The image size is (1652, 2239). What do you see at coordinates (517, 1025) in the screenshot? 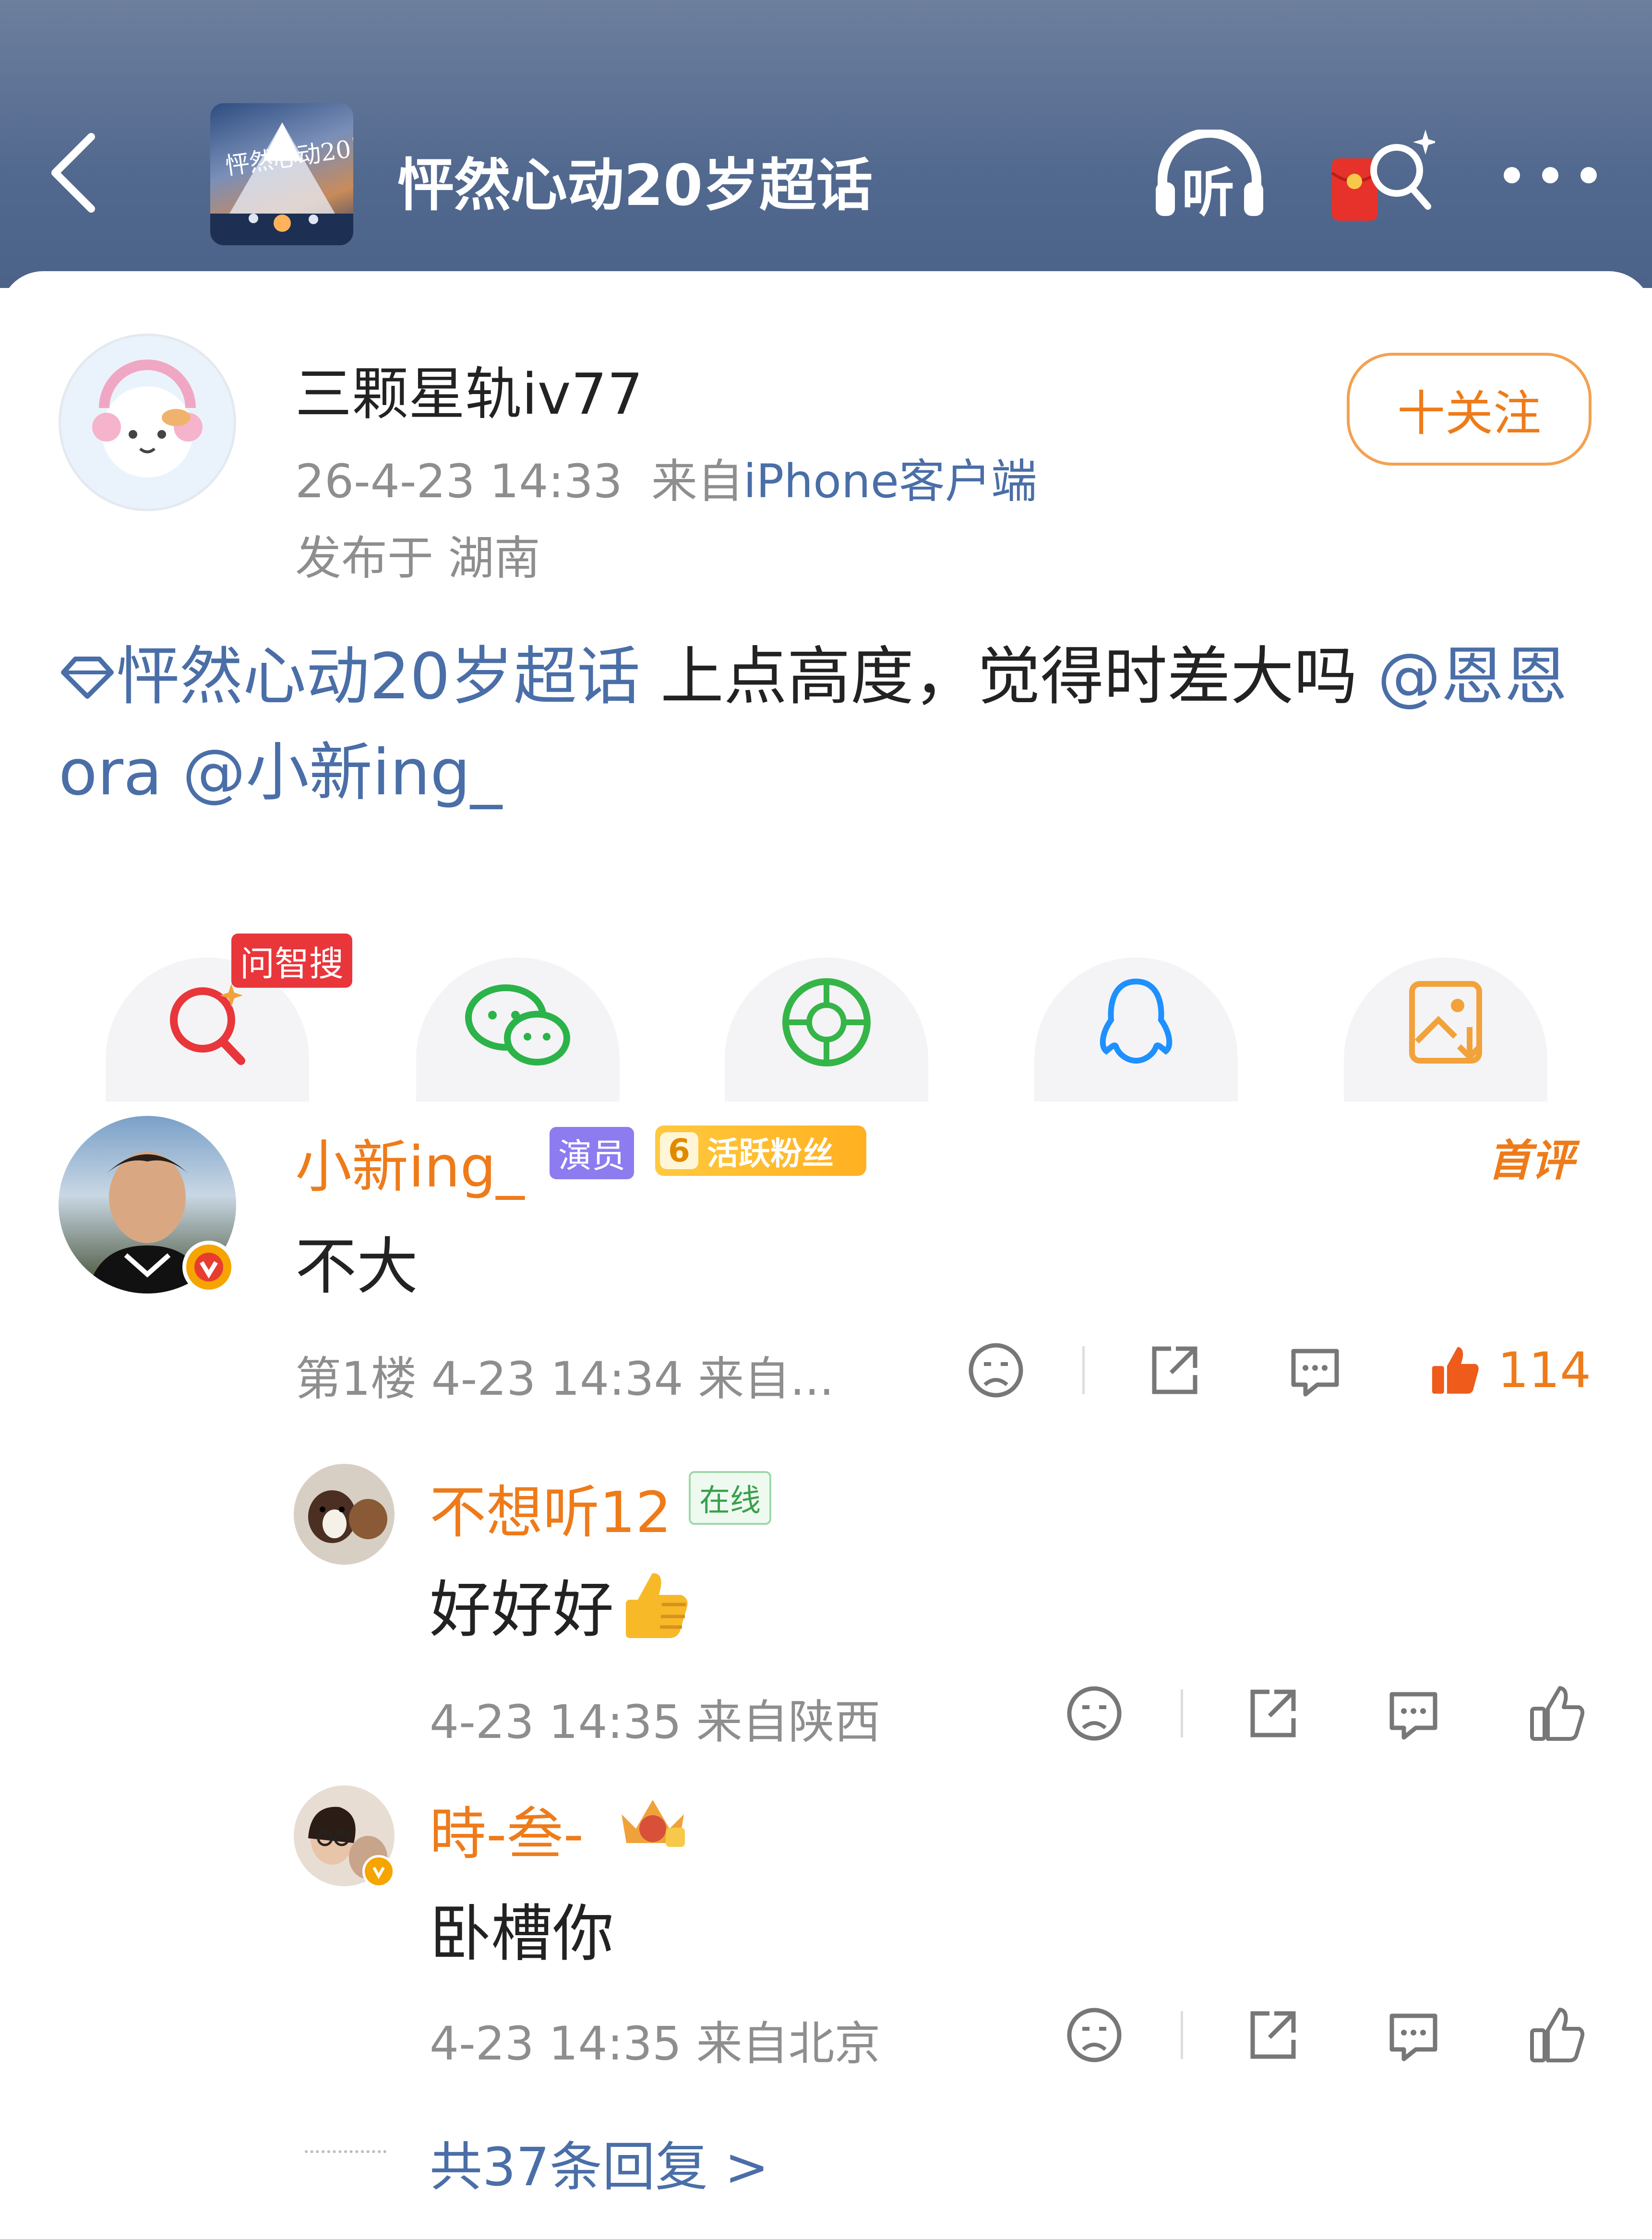
I see `wechat-icon` at bounding box center [517, 1025].